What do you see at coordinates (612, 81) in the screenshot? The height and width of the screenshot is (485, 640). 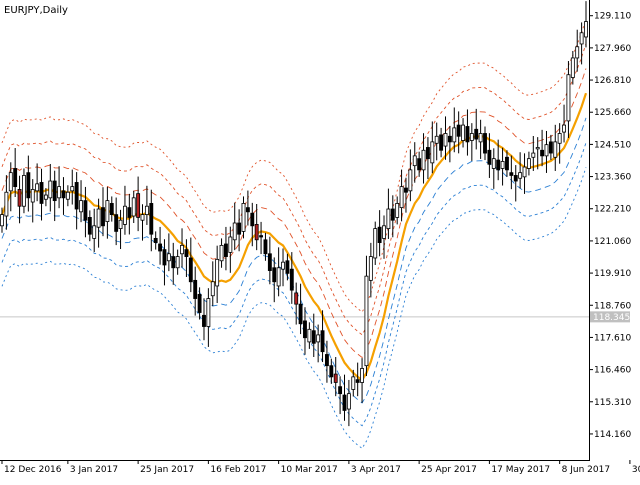 I see `y-tick-label: 126.810` at bounding box center [612, 81].